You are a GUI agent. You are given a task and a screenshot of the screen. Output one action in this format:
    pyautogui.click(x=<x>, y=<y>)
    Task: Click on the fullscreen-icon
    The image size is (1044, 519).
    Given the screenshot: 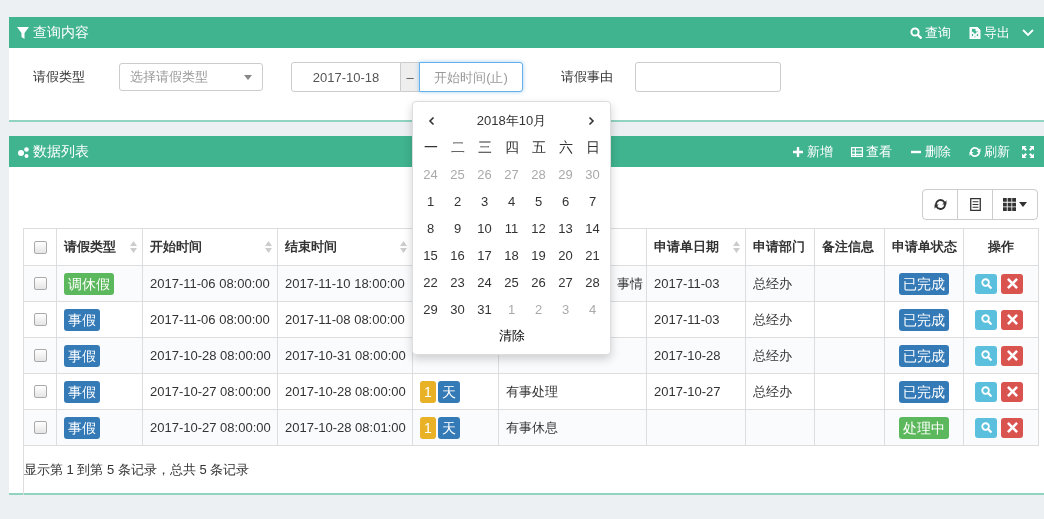 What is the action you would take?
    pyautogui.click(x=1028, y=151)
    